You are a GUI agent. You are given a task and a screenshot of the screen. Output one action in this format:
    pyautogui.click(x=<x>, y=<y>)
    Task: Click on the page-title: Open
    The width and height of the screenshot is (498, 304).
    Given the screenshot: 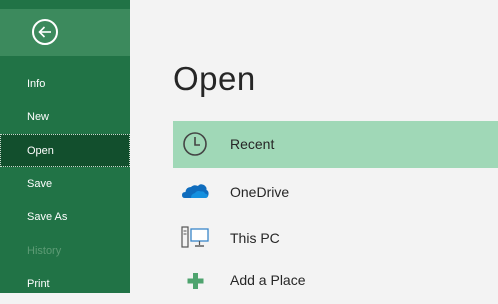 What is the action you would take?
    pyautogui.click(x=214, y=78)
    